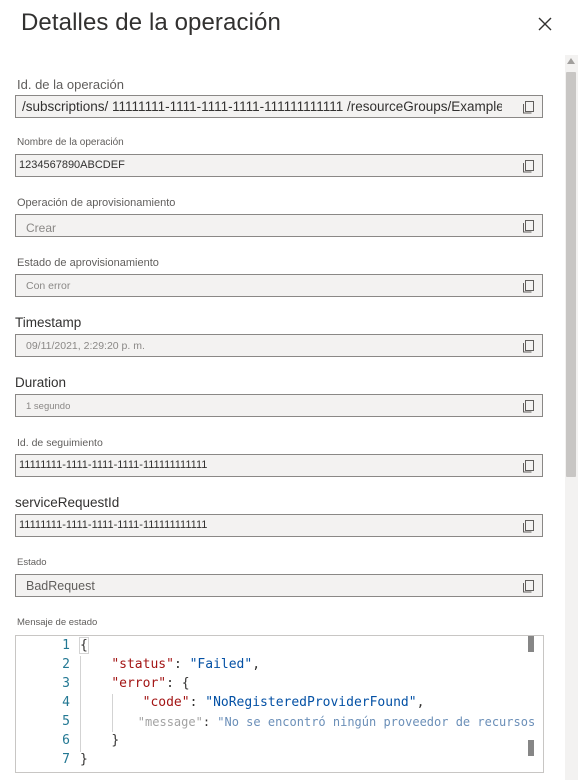  What do you see at coordinates (48, 406) in the screenshot?
I see `field-value: 1 segundo` at bounding box center [48, 406].